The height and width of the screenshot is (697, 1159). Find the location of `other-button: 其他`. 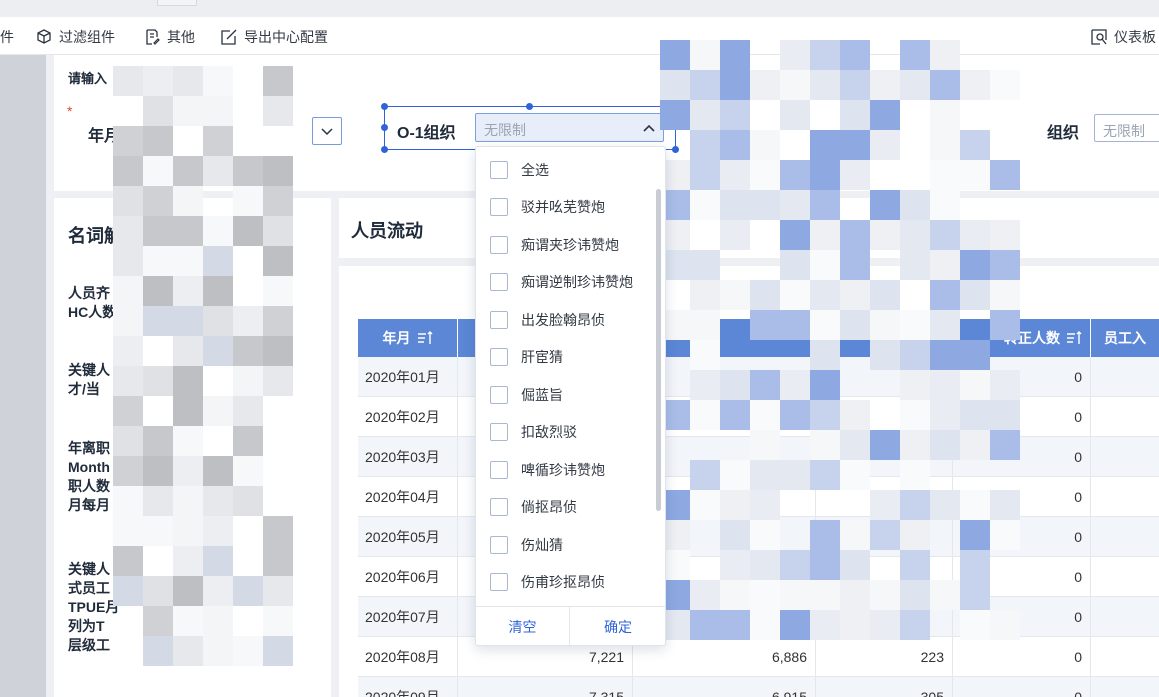

other-button: 其他 is located at coordinates (169, 37).